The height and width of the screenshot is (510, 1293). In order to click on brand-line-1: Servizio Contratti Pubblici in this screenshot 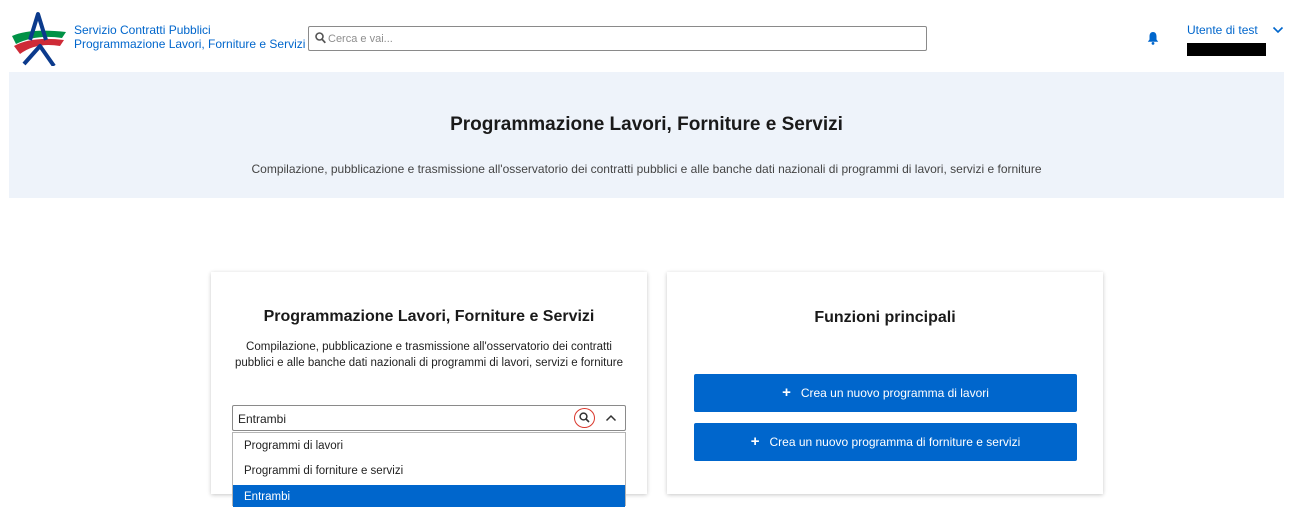, I will do `click(142, 30)`.